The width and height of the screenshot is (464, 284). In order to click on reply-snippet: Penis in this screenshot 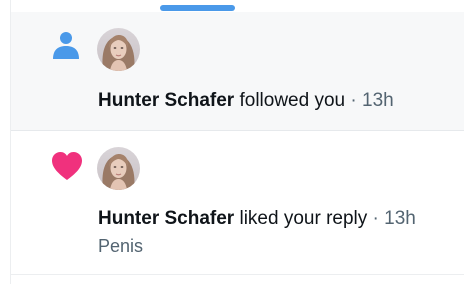, I will do `click(120, 246)`.